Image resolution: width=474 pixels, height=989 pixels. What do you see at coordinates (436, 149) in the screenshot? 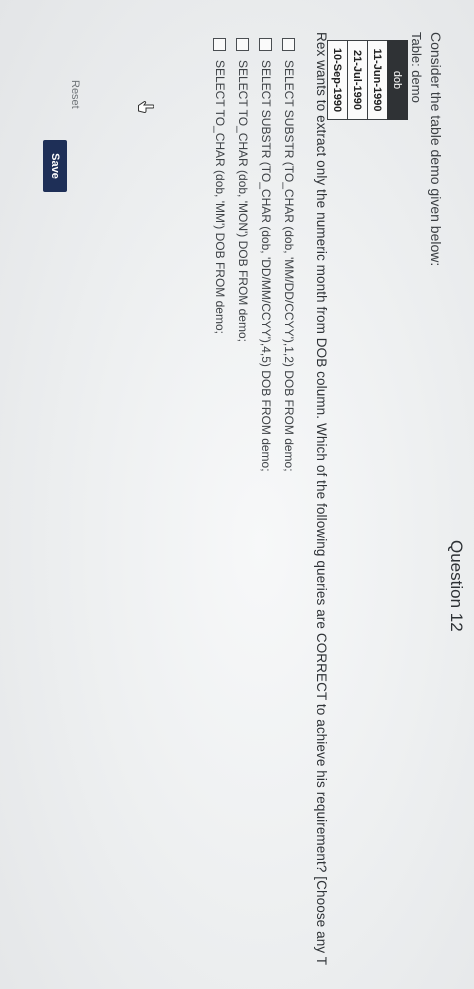
I see `question-intro: Consider the table demo given below:` at bounding box center [436, 149].